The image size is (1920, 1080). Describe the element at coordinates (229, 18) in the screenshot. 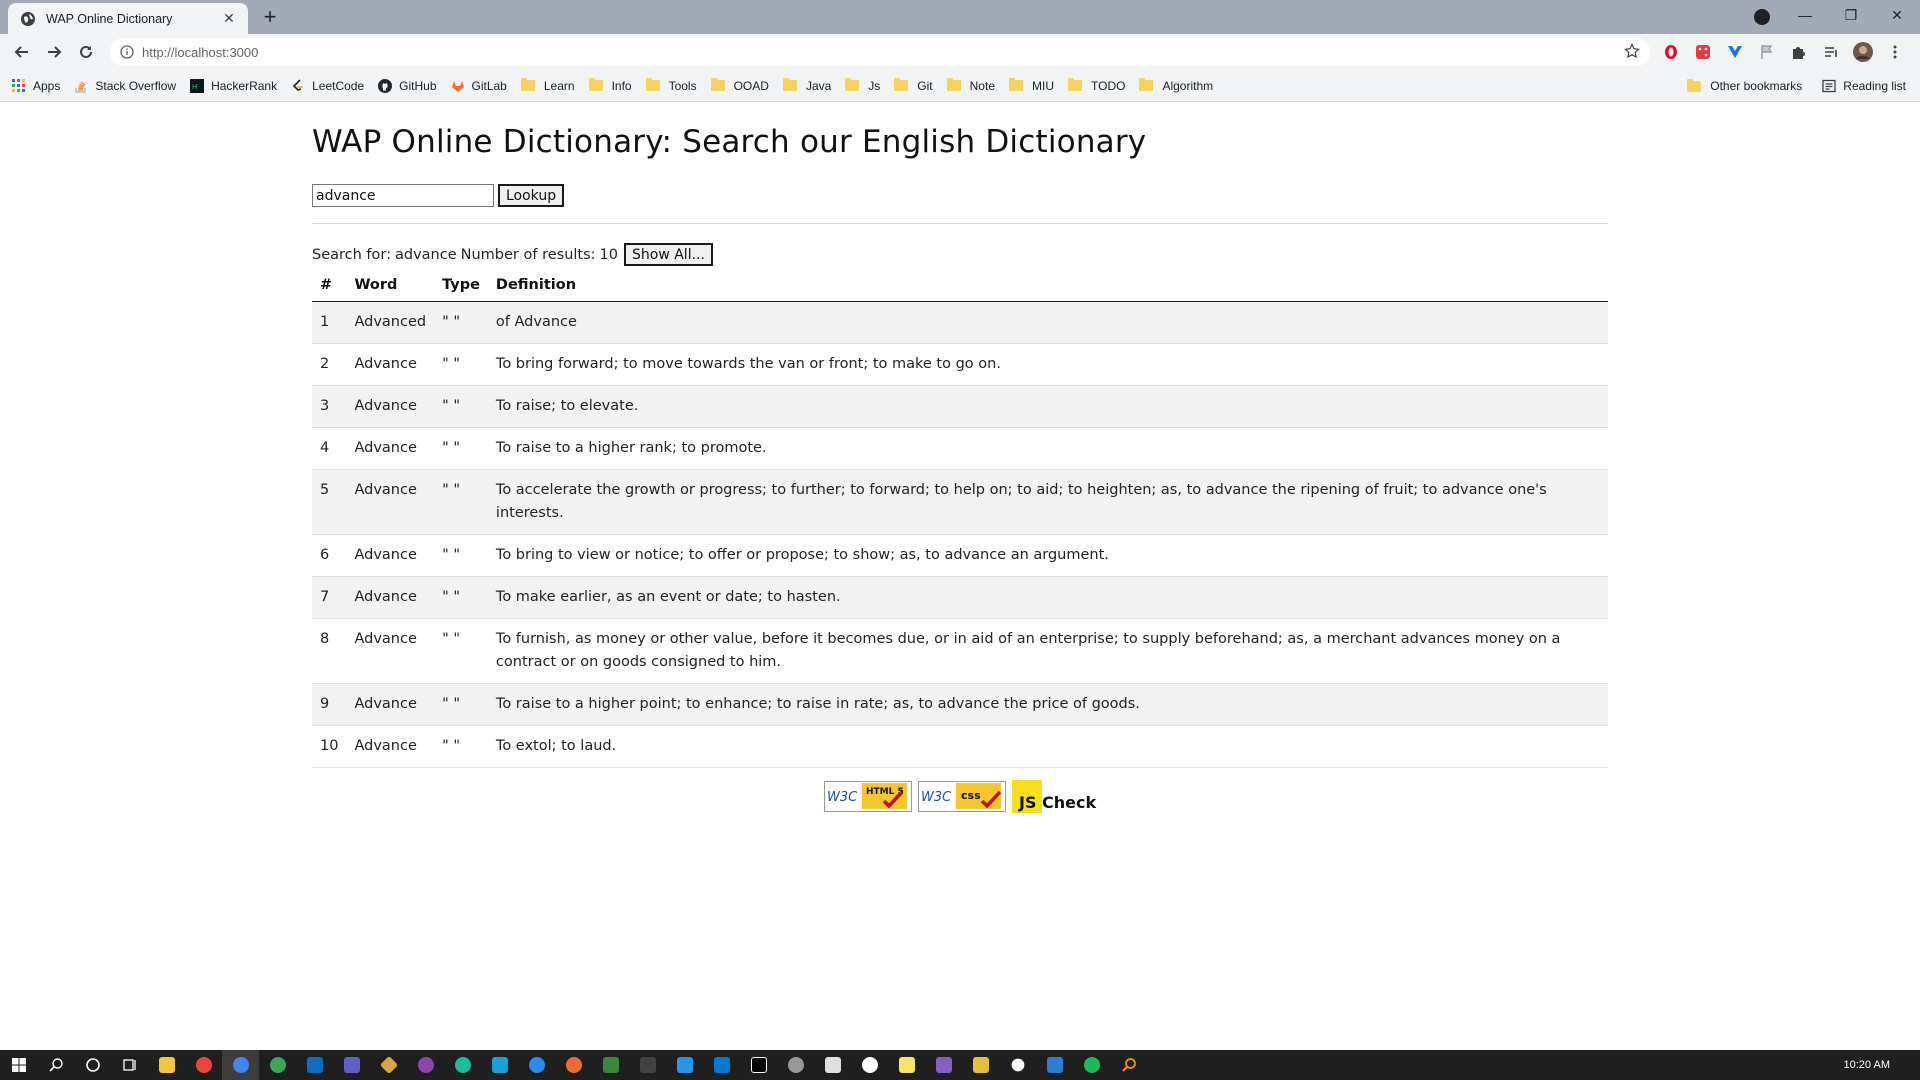

I see `tab-close-icon: ✕` at that location.